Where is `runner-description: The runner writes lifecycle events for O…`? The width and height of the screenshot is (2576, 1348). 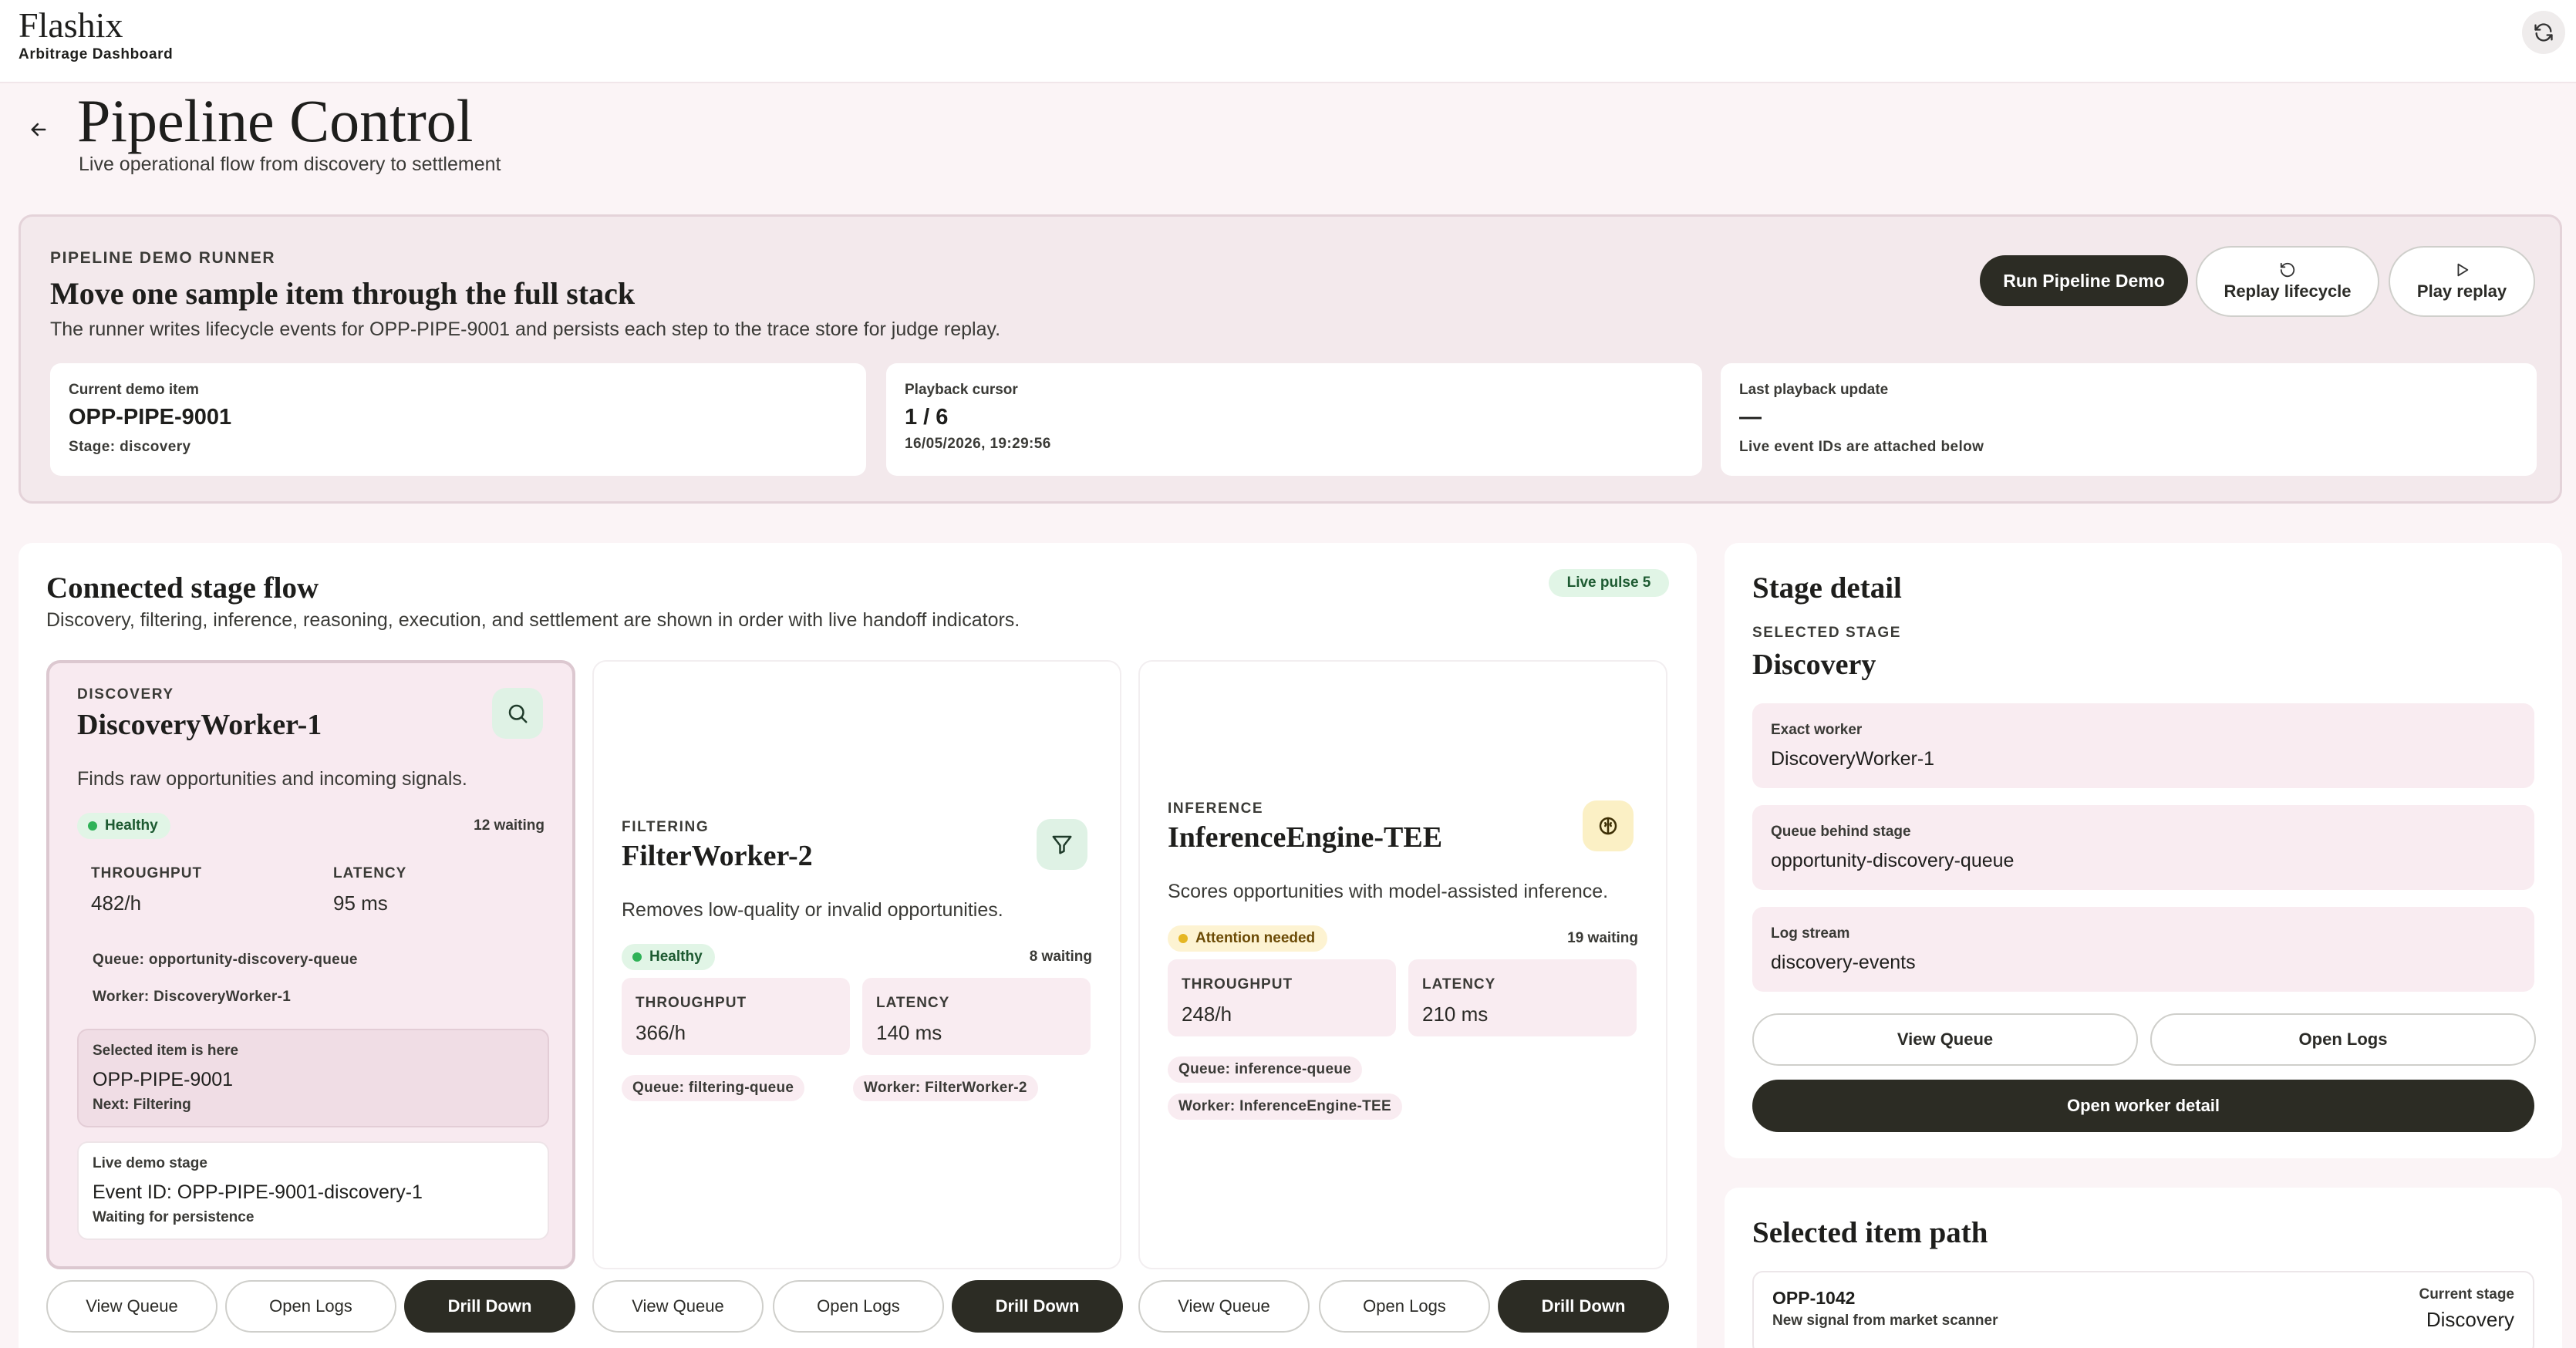
runner-description: The runner writes lifecycle events for O… is located at coordinates (525, 329).